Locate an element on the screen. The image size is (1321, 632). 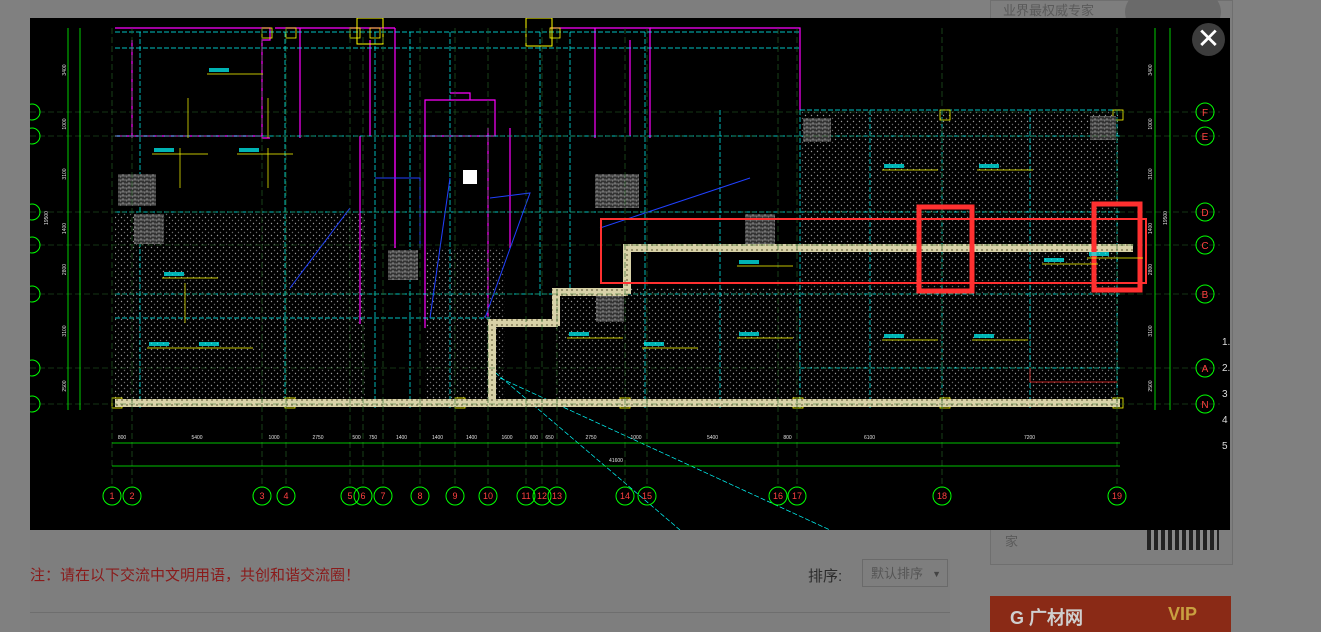
divider is located at coordinates (490, 612).